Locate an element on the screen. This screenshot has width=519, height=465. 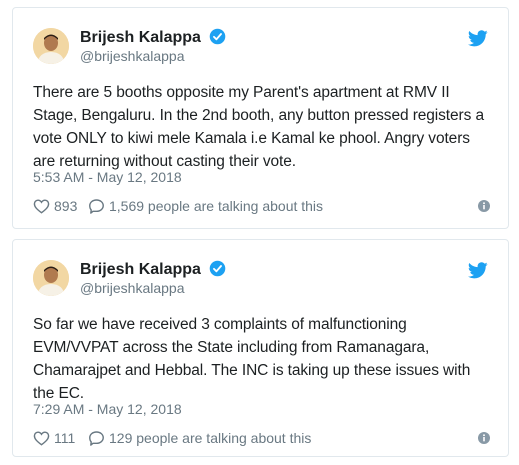
talking-text: 129 people are talking about this is located at coordinates (210, 438).